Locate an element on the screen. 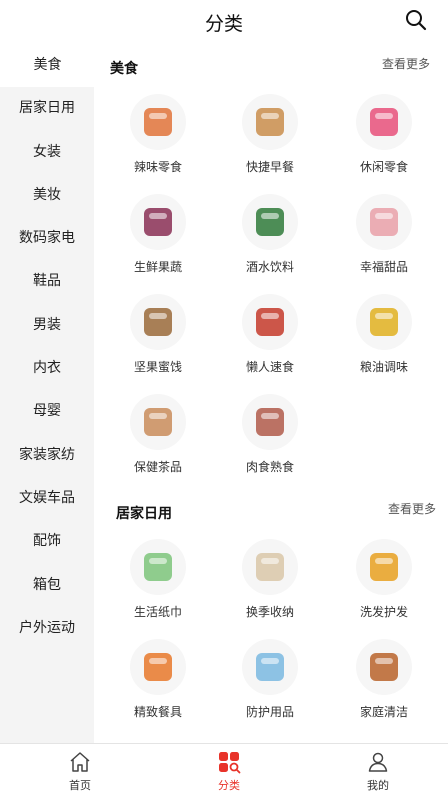 This screenshot has width=448, height=798. sidebar-item: 母婴 is located at coordinates (47, 411).